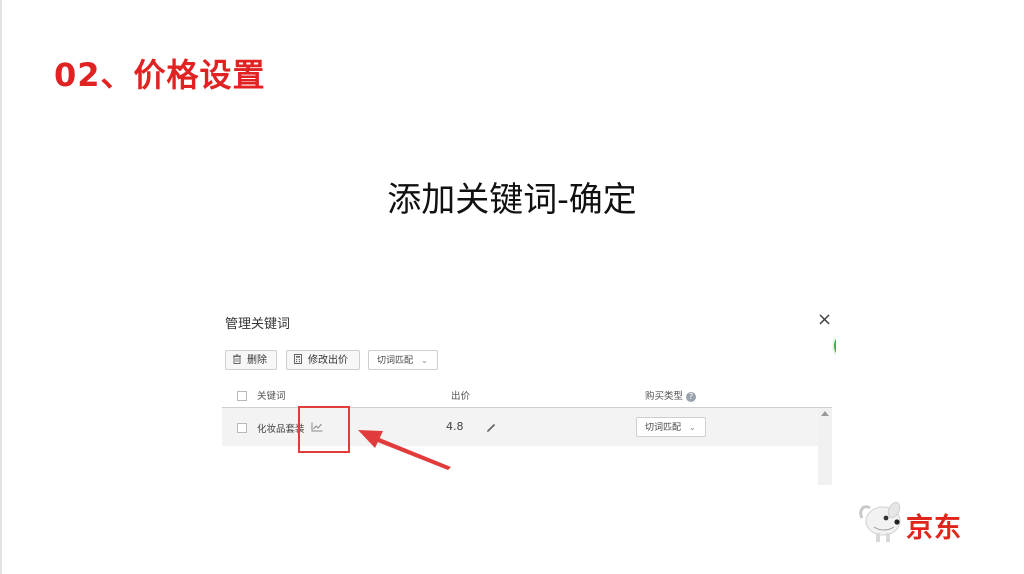 The image size is (1024, 574). Describe the element at coordinates (825, 446) in the screenshot. I see `vertical-scrollbar` at that location.